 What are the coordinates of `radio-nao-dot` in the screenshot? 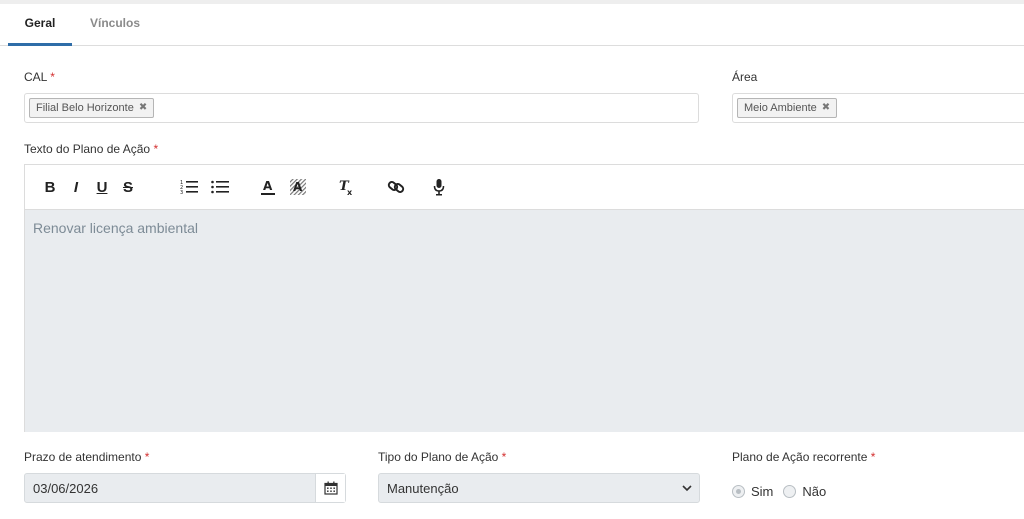 It's located at (790, 491).